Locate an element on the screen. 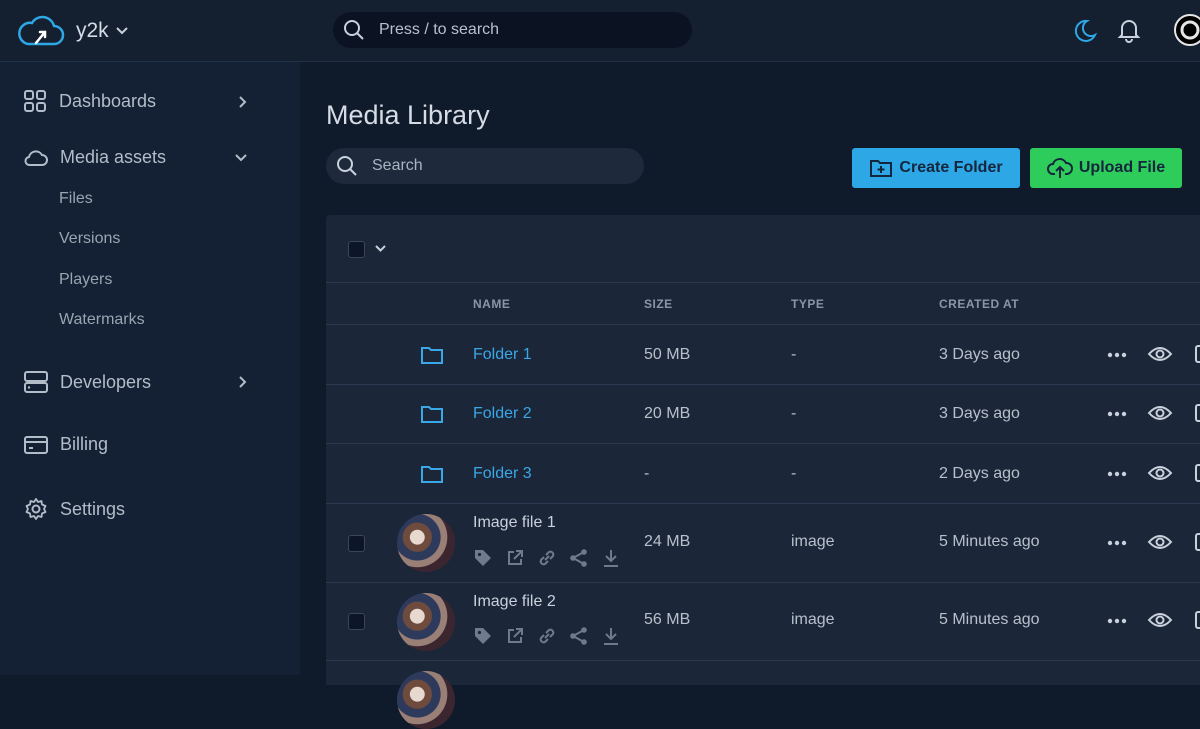 The height and width of the screenshot is (729, 1200). page-title: Media Library is located at coordinates (408, 115).